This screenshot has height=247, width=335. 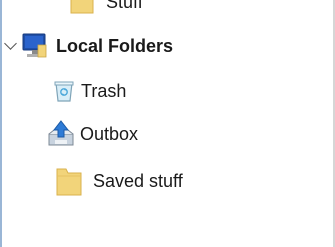 I want to click on folder-item-trash: Trash, so click(x=166, y=91).